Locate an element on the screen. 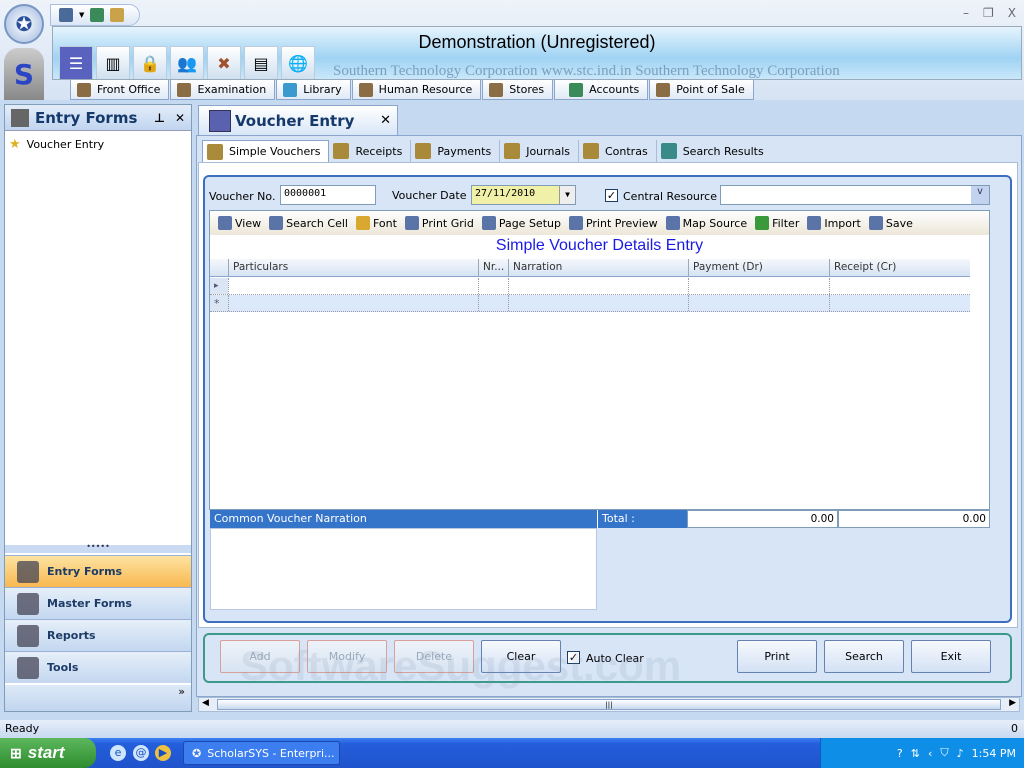 This screenshot has width=1024, height=768. user-key-icon: 👥 is located at coordinates (187, 62).